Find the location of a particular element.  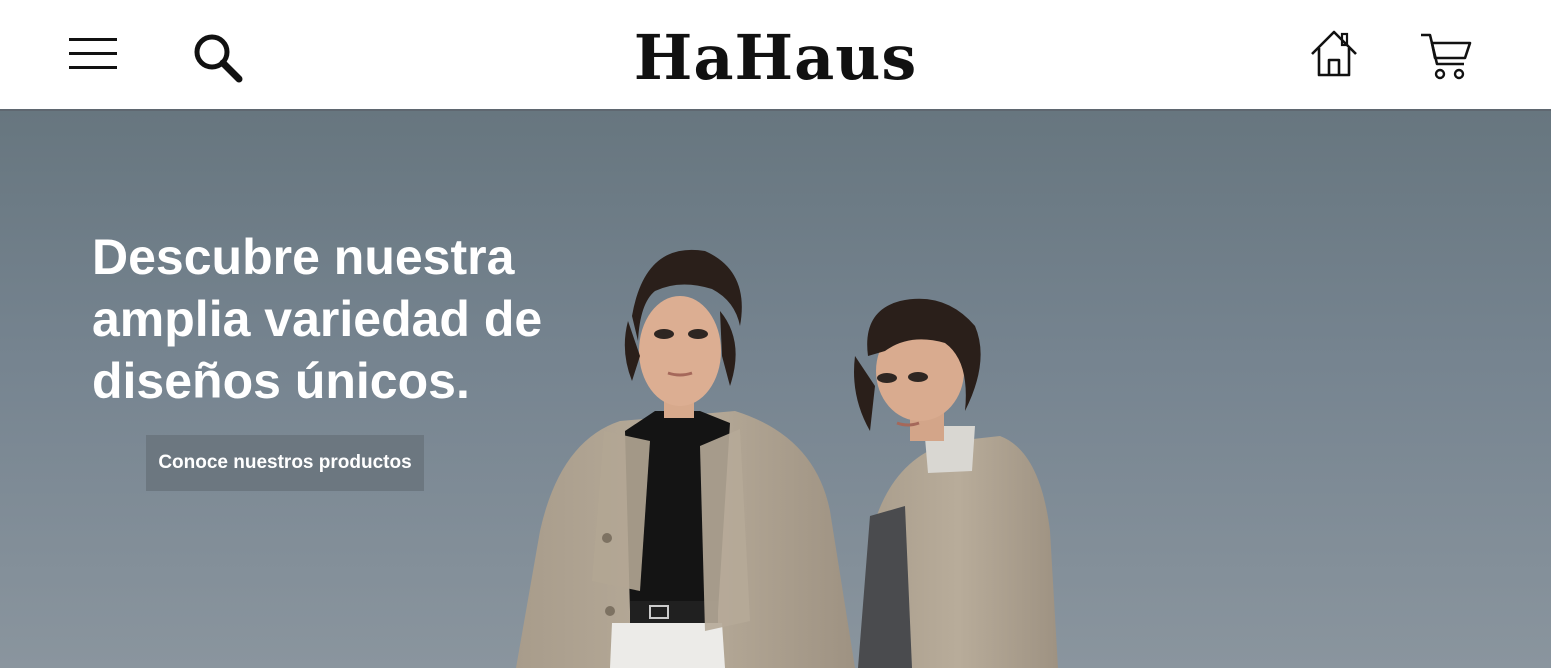

home-icon is located at coordinates (1334, 53).